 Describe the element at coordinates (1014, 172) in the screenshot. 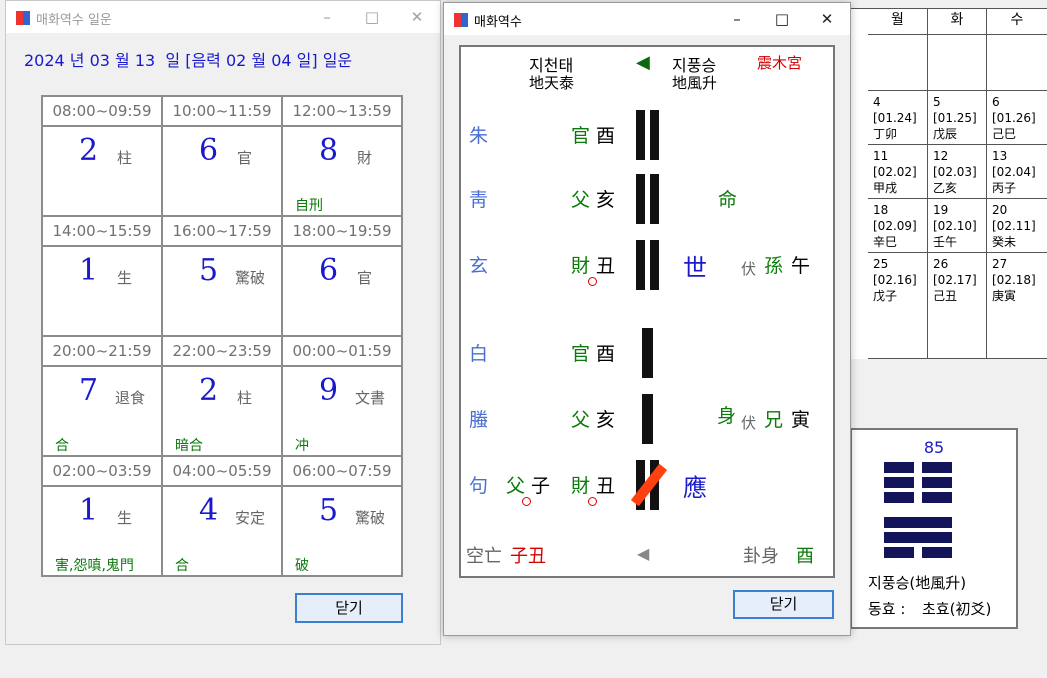

I see `lunar-date: [02.04]` at that location.